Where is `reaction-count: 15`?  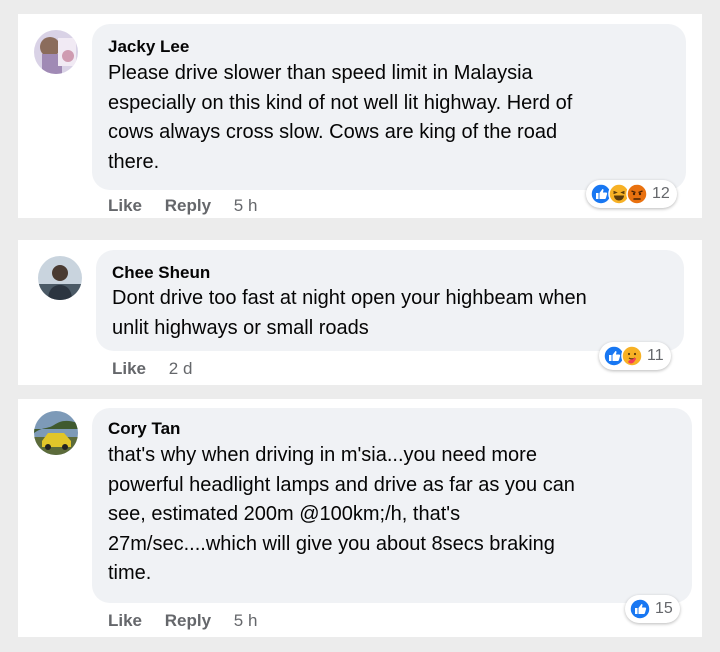
reaction-count: 15 is located at coordinates (664, 608).